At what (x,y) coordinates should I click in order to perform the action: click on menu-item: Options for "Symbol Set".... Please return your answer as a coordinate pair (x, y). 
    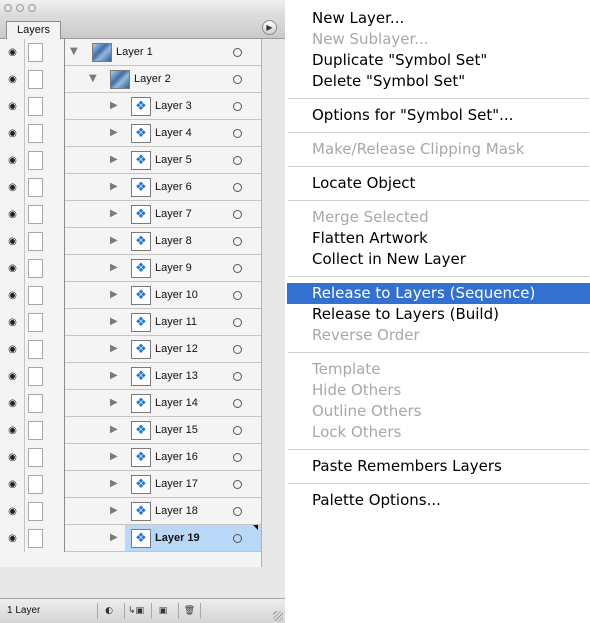
    Looking at the image, I should click on (438, 115).